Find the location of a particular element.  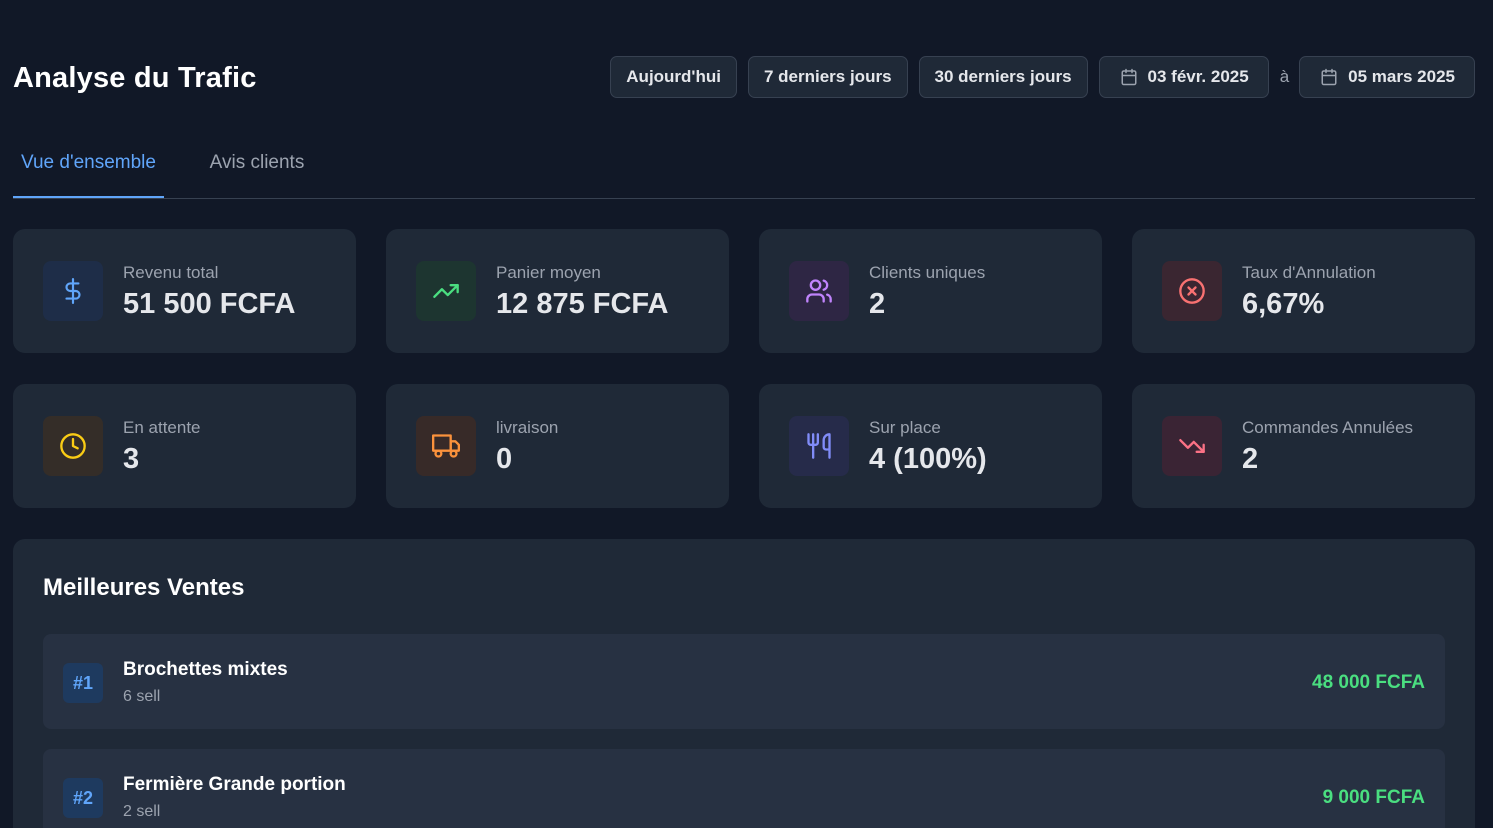

stat-card-cancelled-orders: Commandes Annulées 2 is located at coordinates (1303, 446).